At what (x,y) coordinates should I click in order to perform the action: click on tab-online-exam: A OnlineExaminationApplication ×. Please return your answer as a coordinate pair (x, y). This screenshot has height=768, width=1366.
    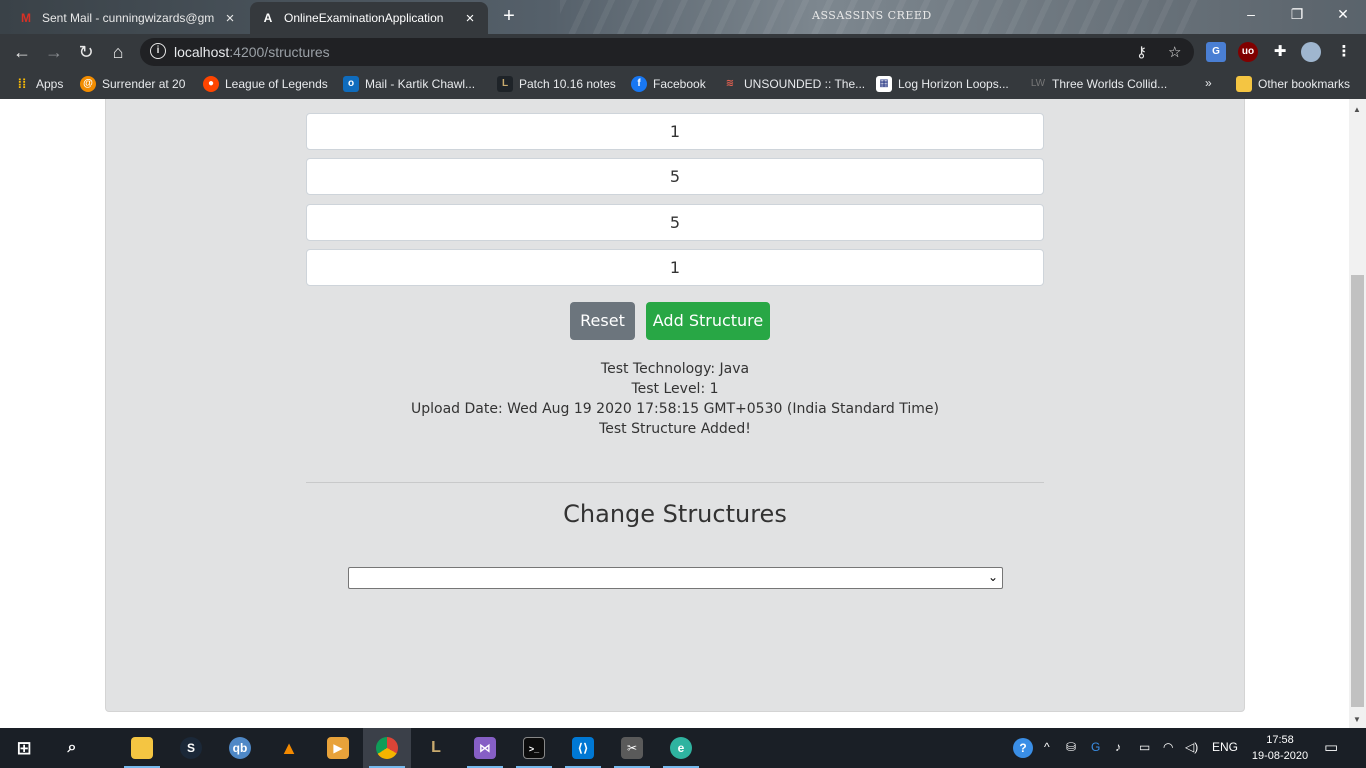
    Looking at the image, I should click on (369, 18).